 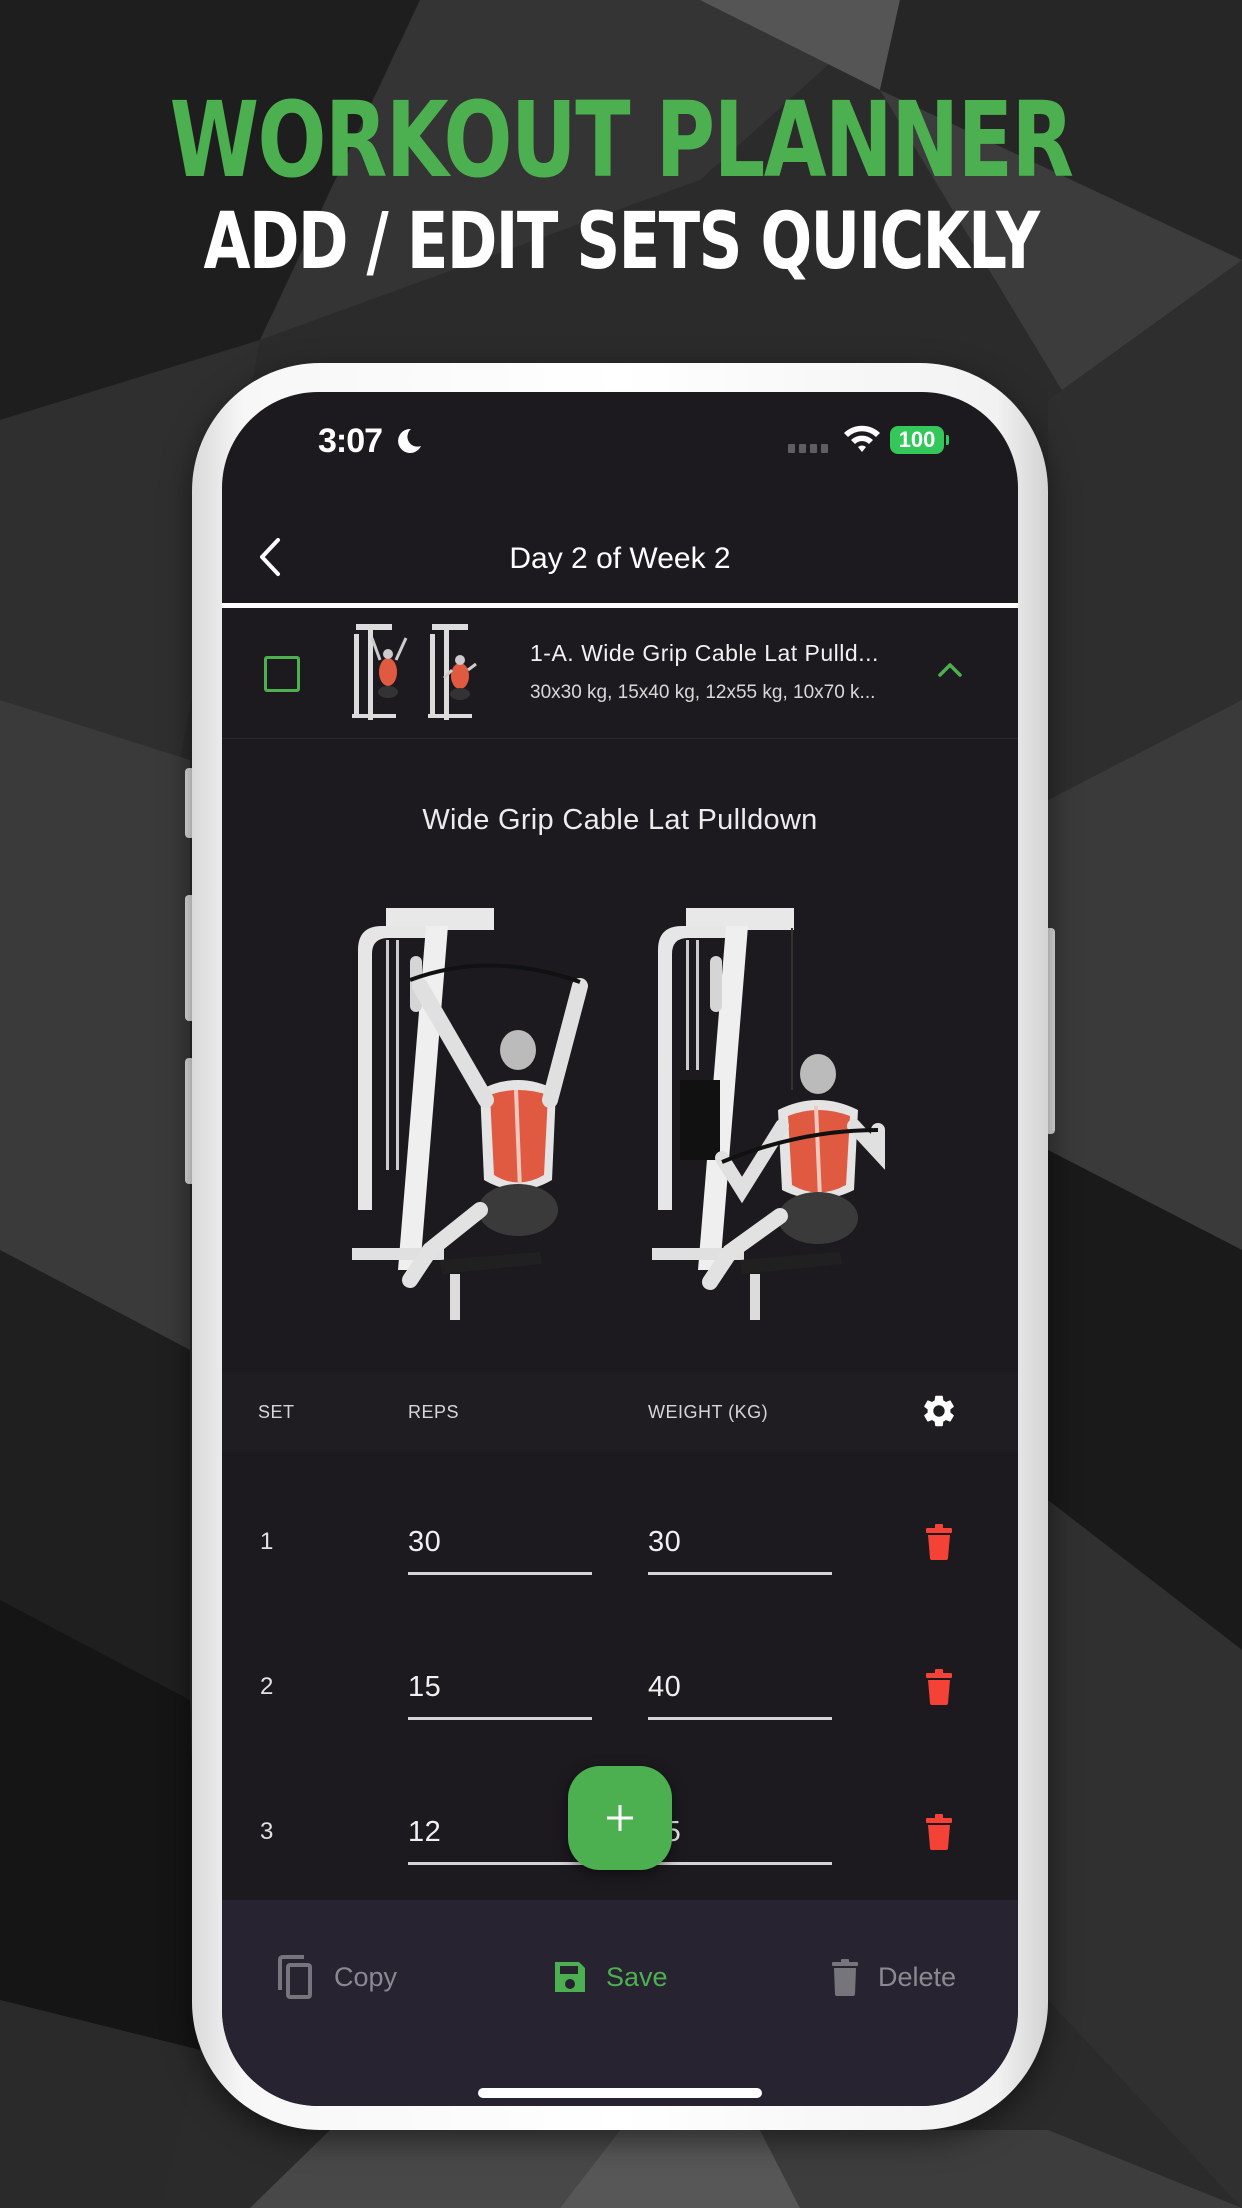 I want to click on navigation-bar: Day 2 of Week 2, so click(x=620, y=547).